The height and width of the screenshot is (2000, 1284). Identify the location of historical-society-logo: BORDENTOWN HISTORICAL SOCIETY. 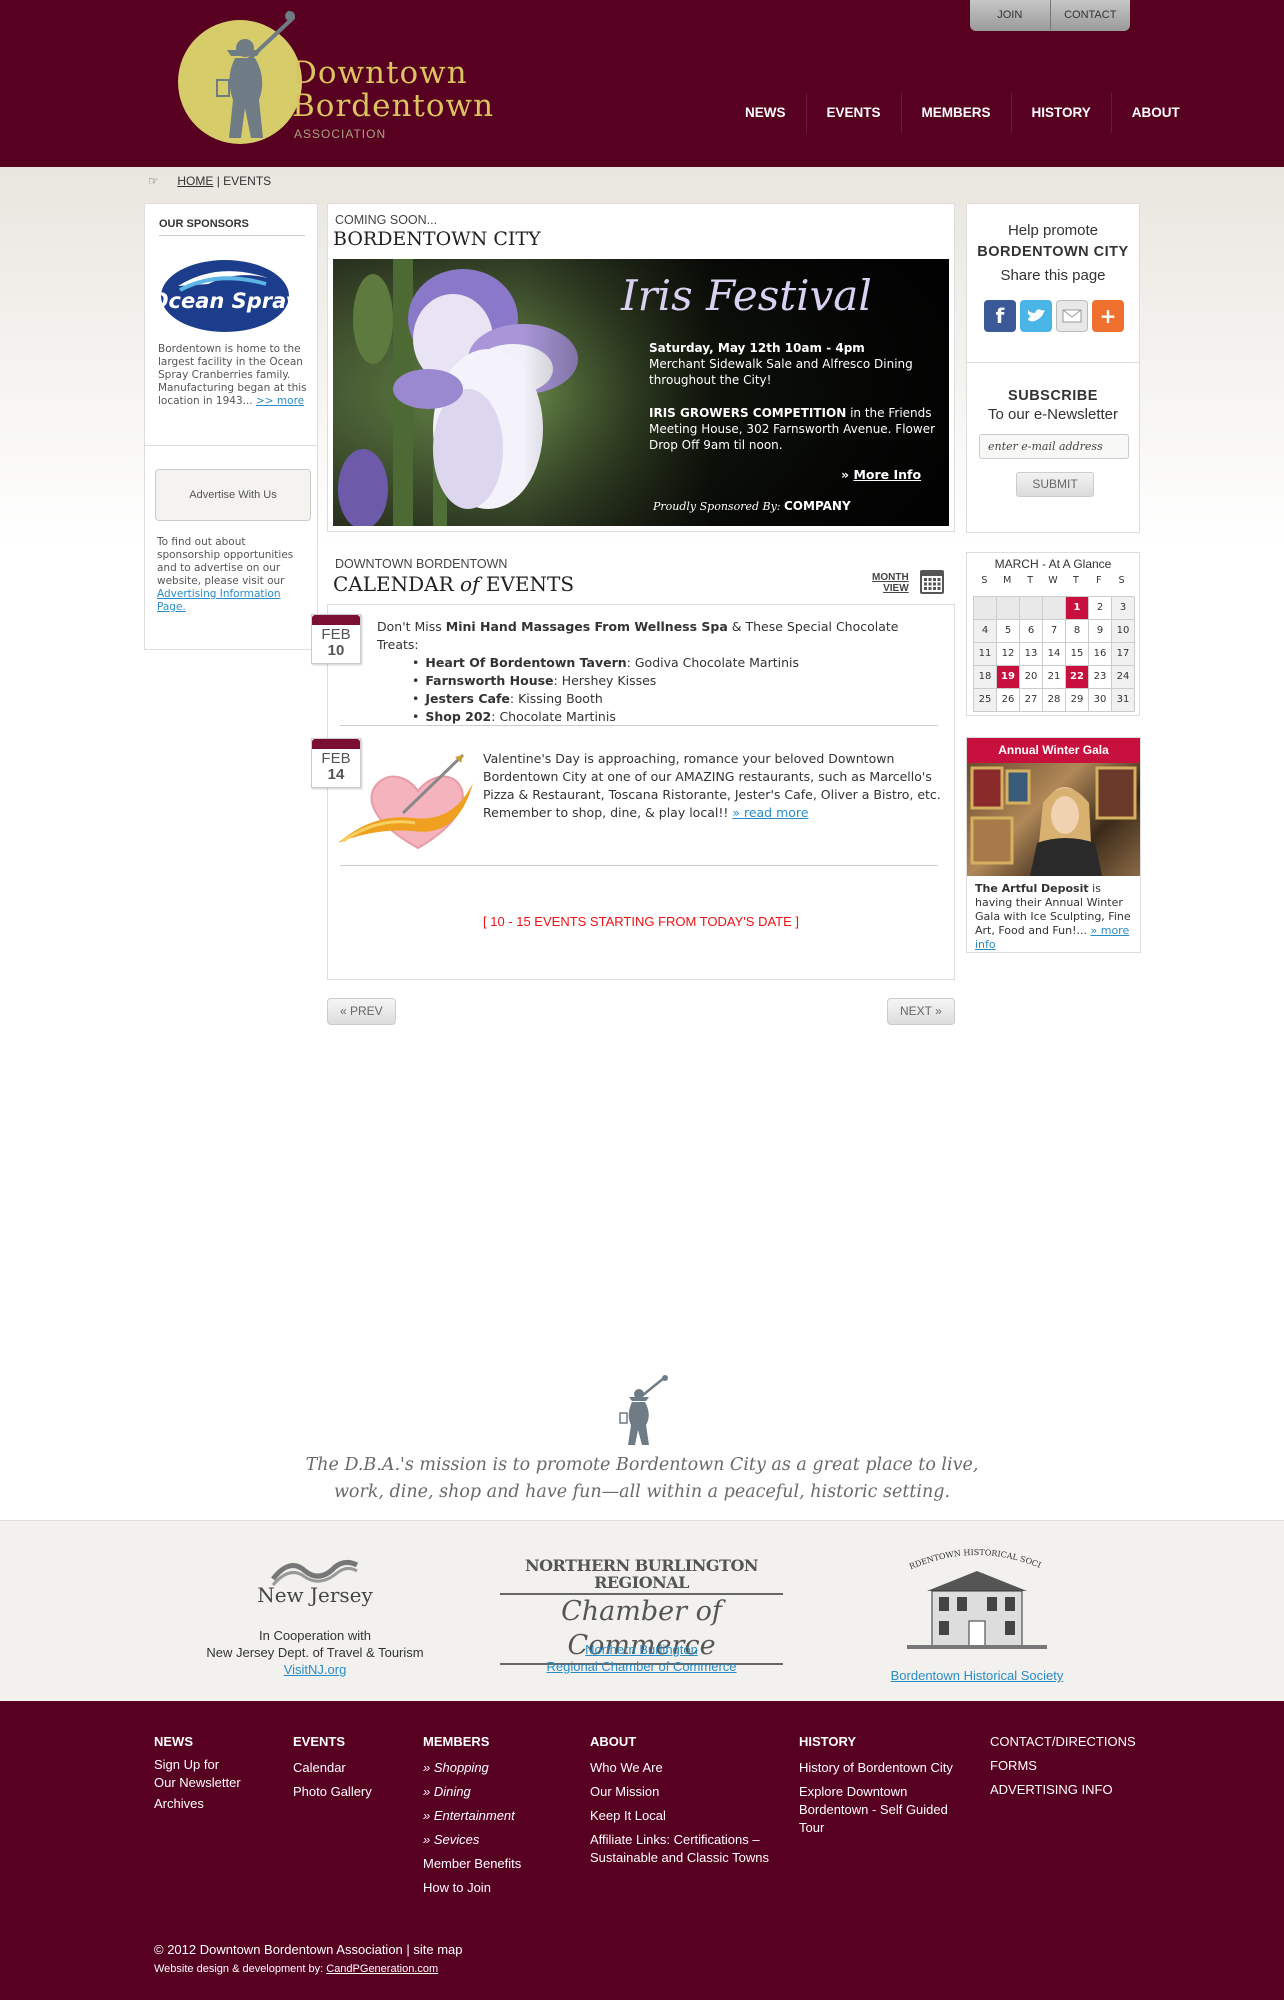
(975, 1596).